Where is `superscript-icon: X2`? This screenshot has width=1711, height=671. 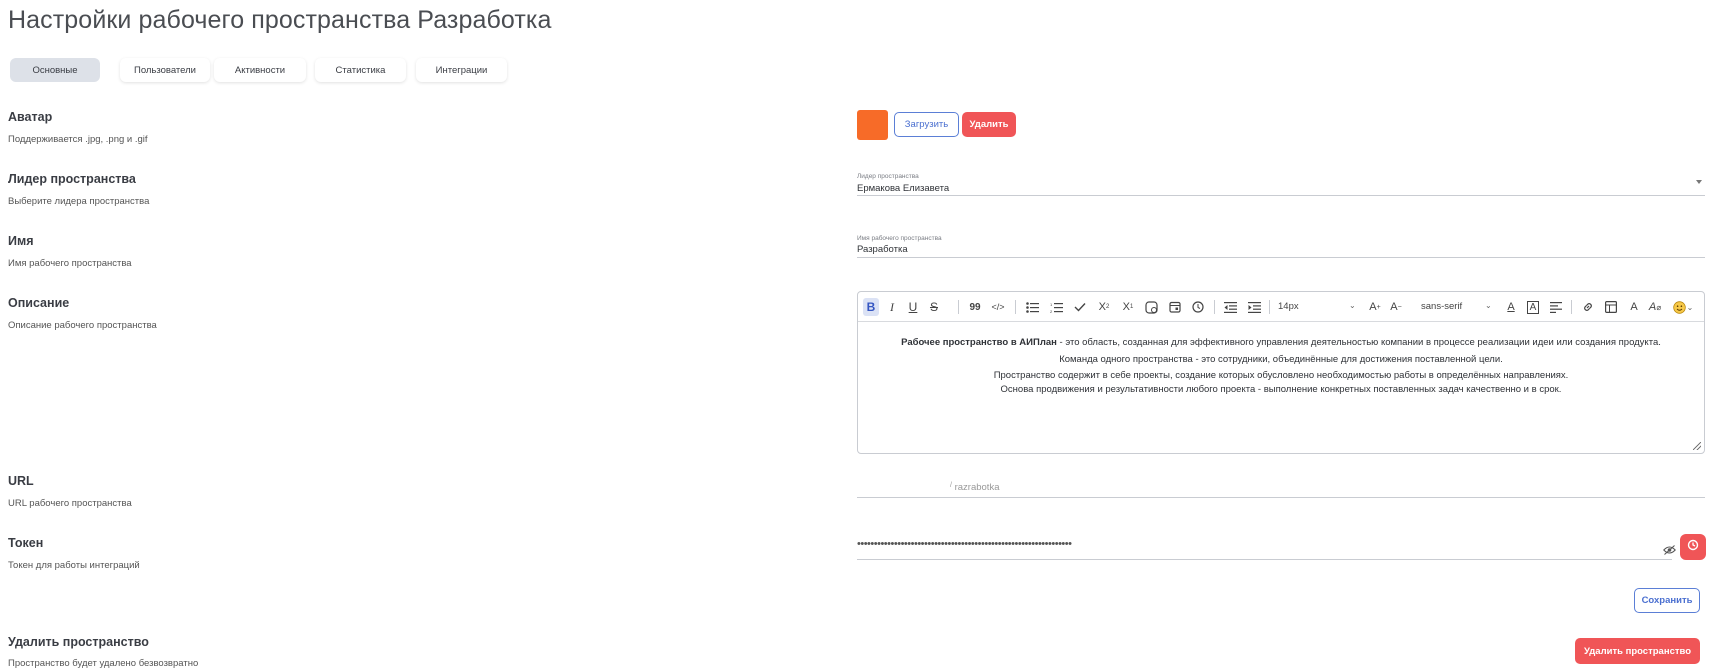
superscript-icon: X2 is located at coordinates (1104, 307).